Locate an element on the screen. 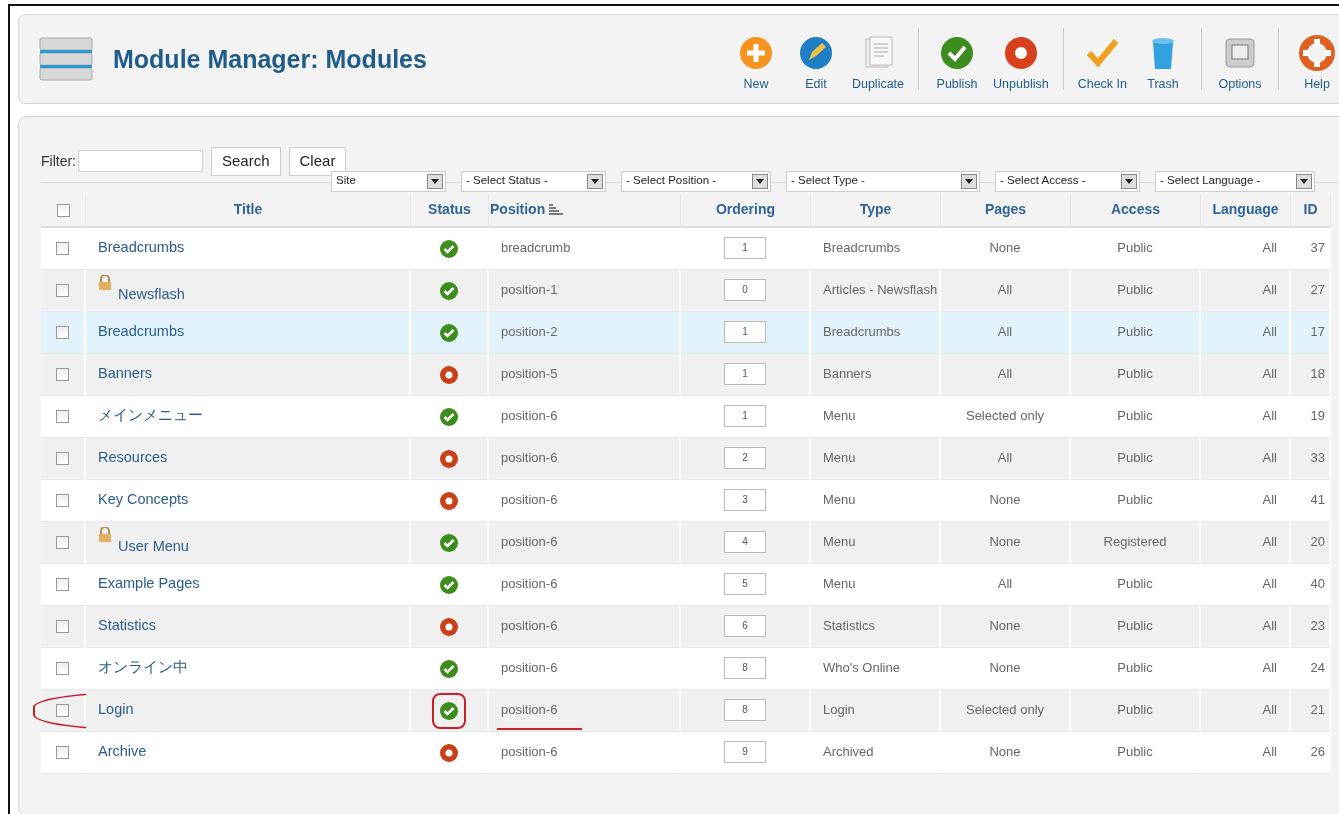  title-link: Archive is located at coordinates (122, 751).